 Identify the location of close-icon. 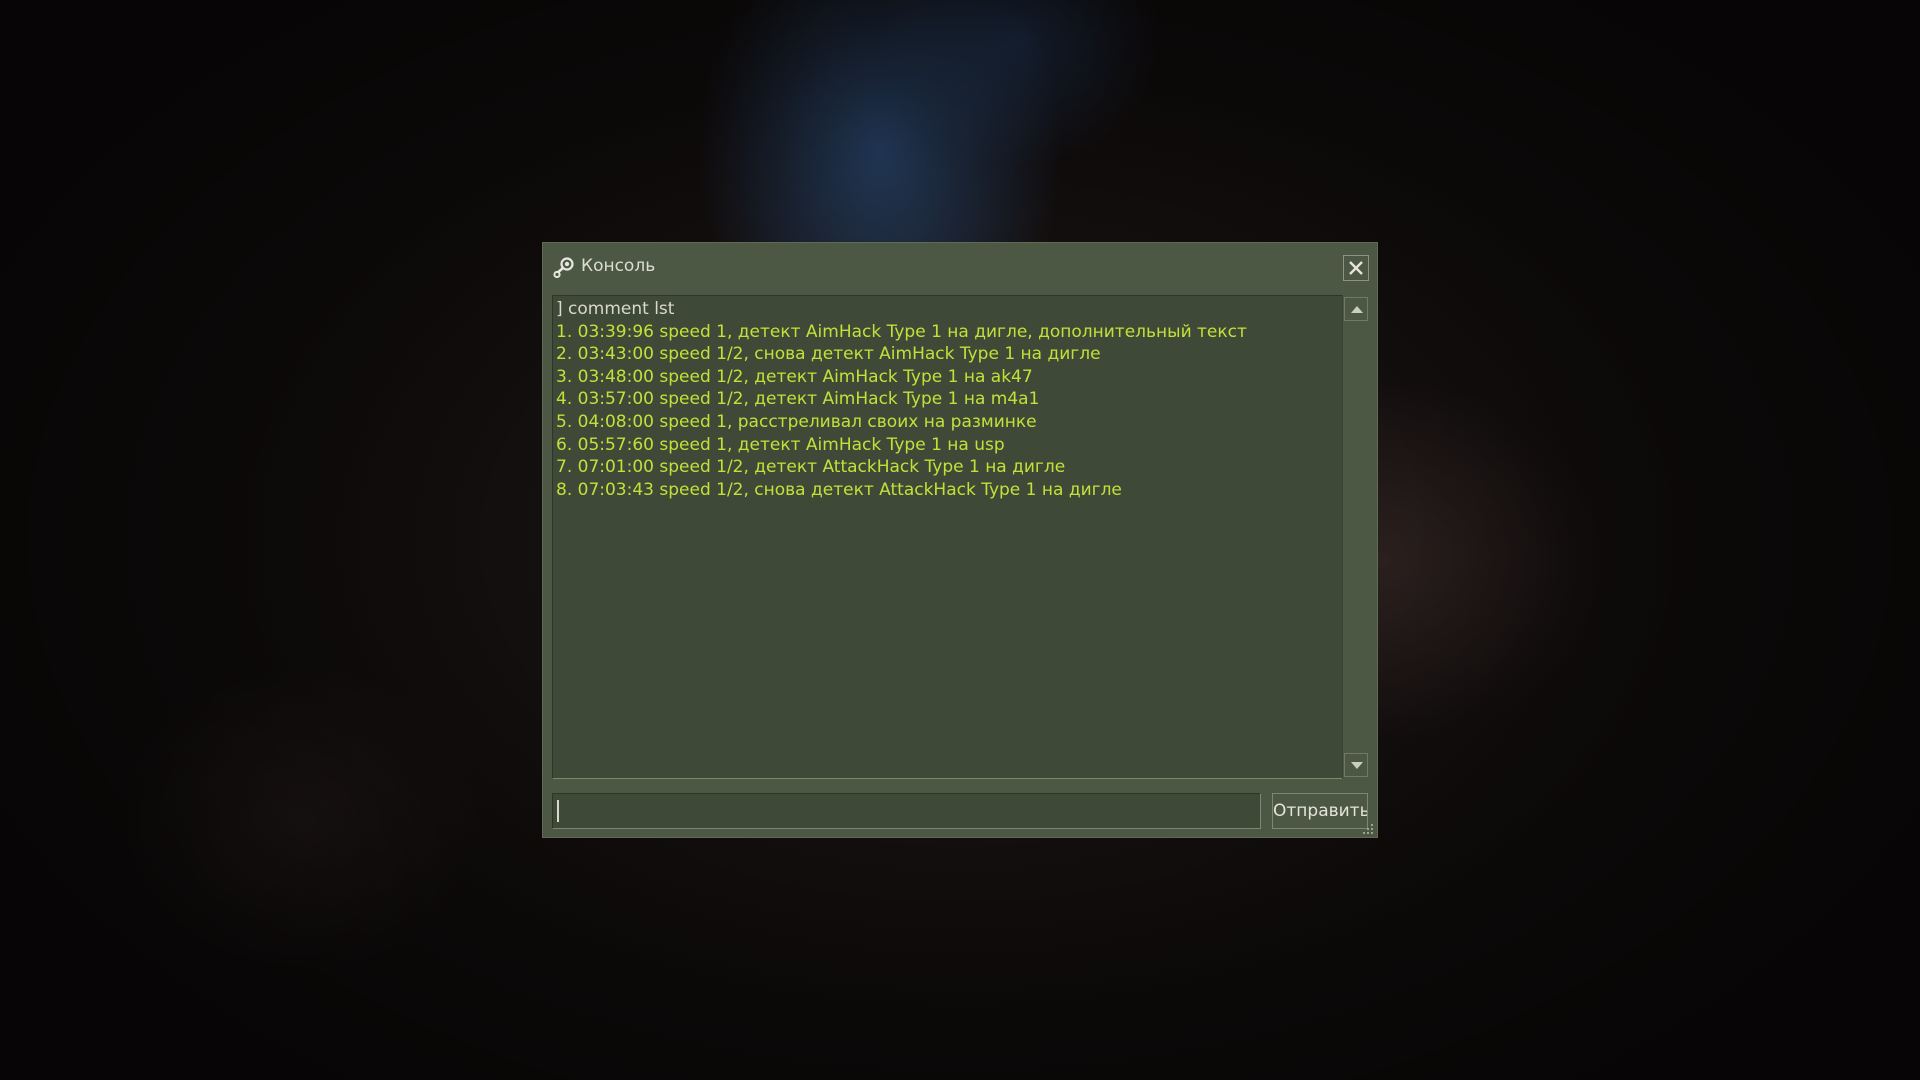
(1356, 268).